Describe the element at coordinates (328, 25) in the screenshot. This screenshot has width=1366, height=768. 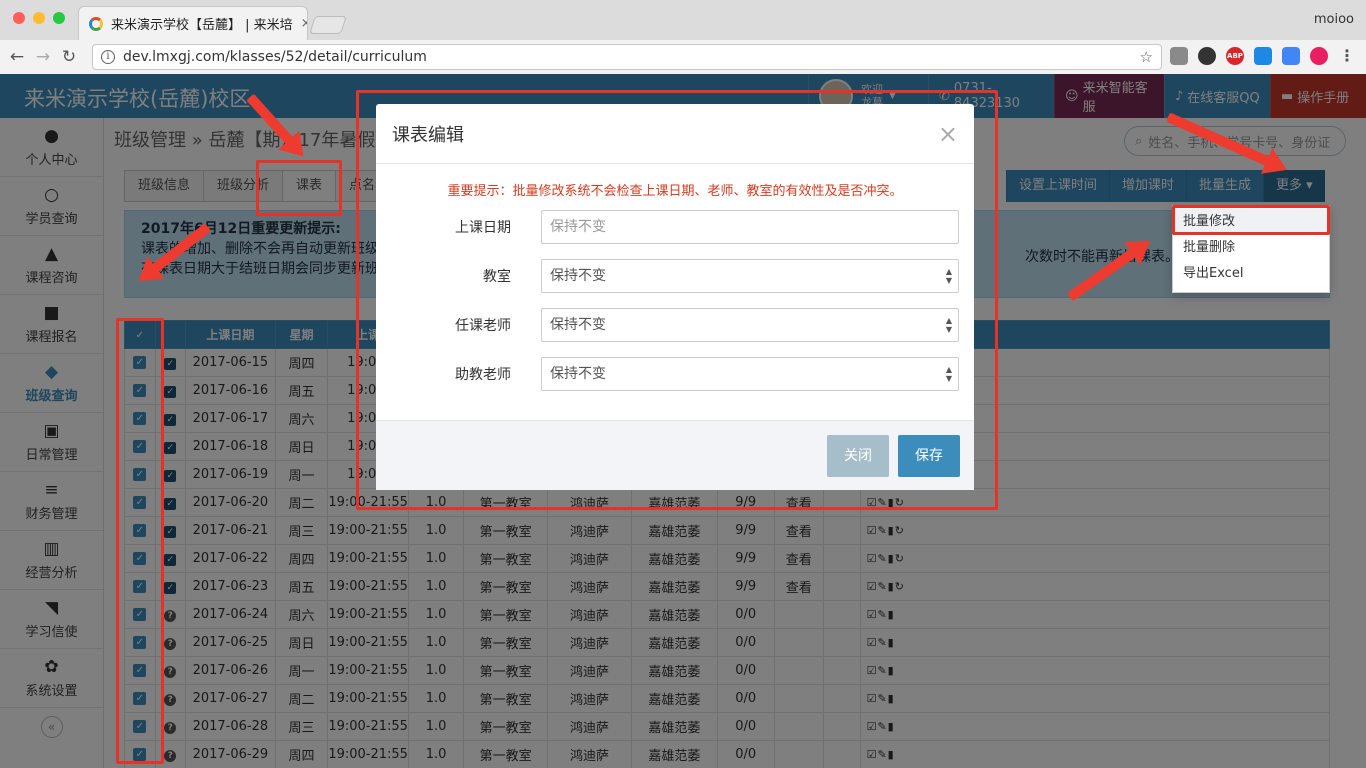
I see `new-tab-button` at that location.